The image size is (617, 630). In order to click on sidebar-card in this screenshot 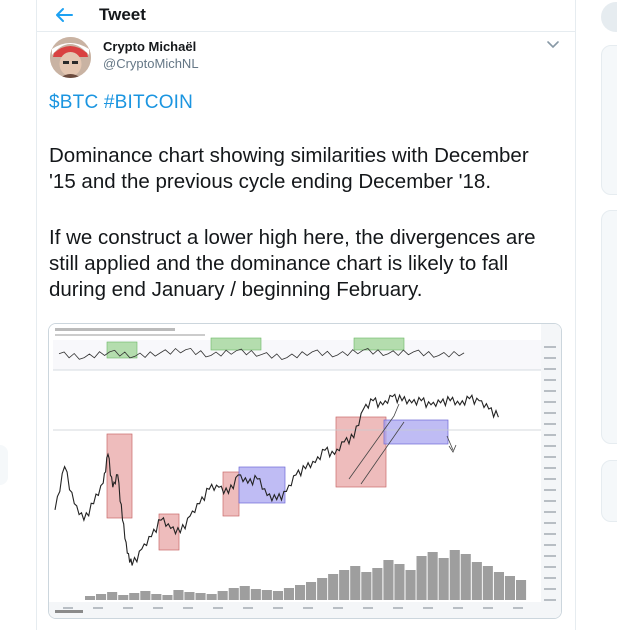, I will do `click(609, 327)`.